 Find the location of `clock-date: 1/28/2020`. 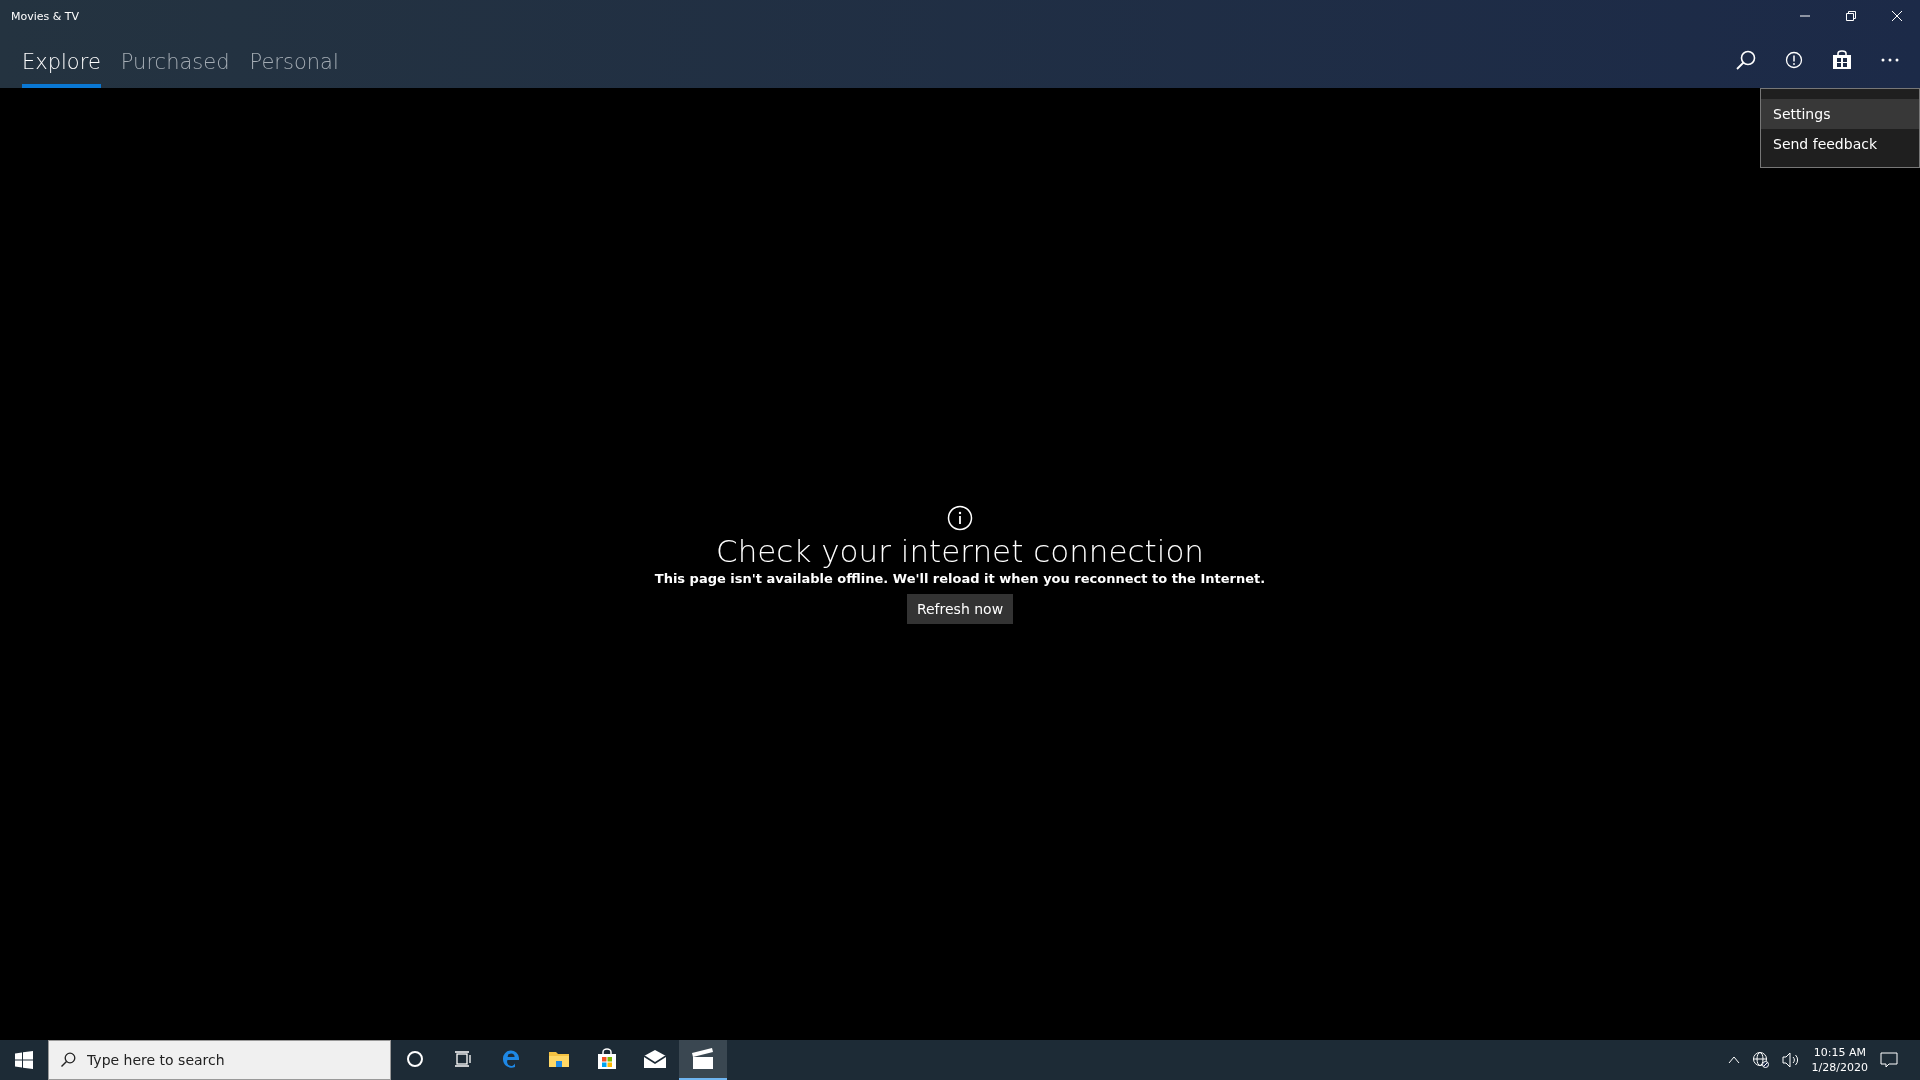

clock-date: 1/28/2020 is located at coordinates (1839, 1067).